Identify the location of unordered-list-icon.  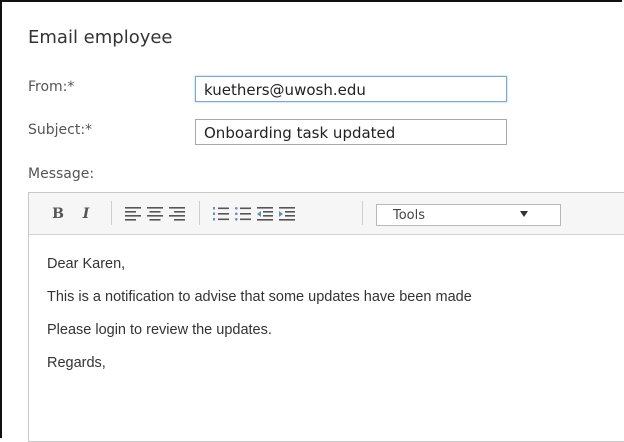
(243, 214).